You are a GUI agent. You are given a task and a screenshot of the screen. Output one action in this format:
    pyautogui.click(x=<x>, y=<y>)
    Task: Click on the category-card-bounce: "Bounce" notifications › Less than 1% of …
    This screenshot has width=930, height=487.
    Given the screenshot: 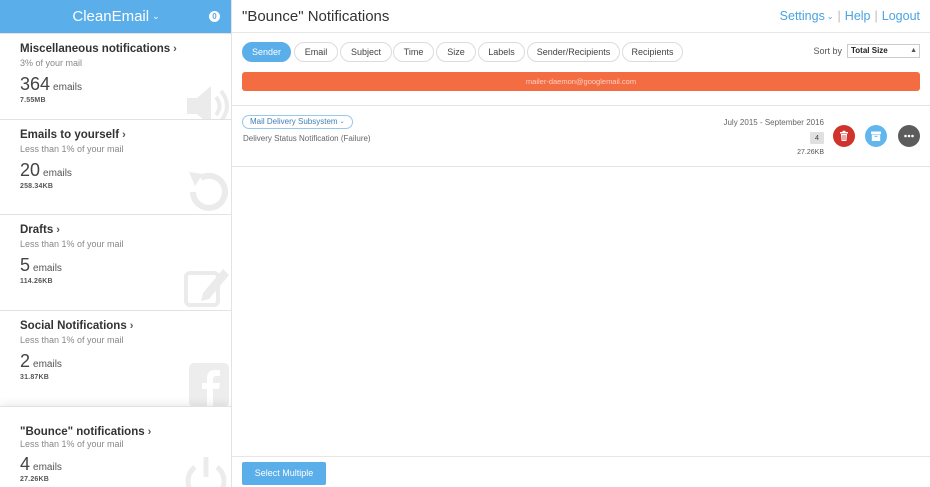 What is the action you would take?
    pyautogui.click(x=115, y=446)
    